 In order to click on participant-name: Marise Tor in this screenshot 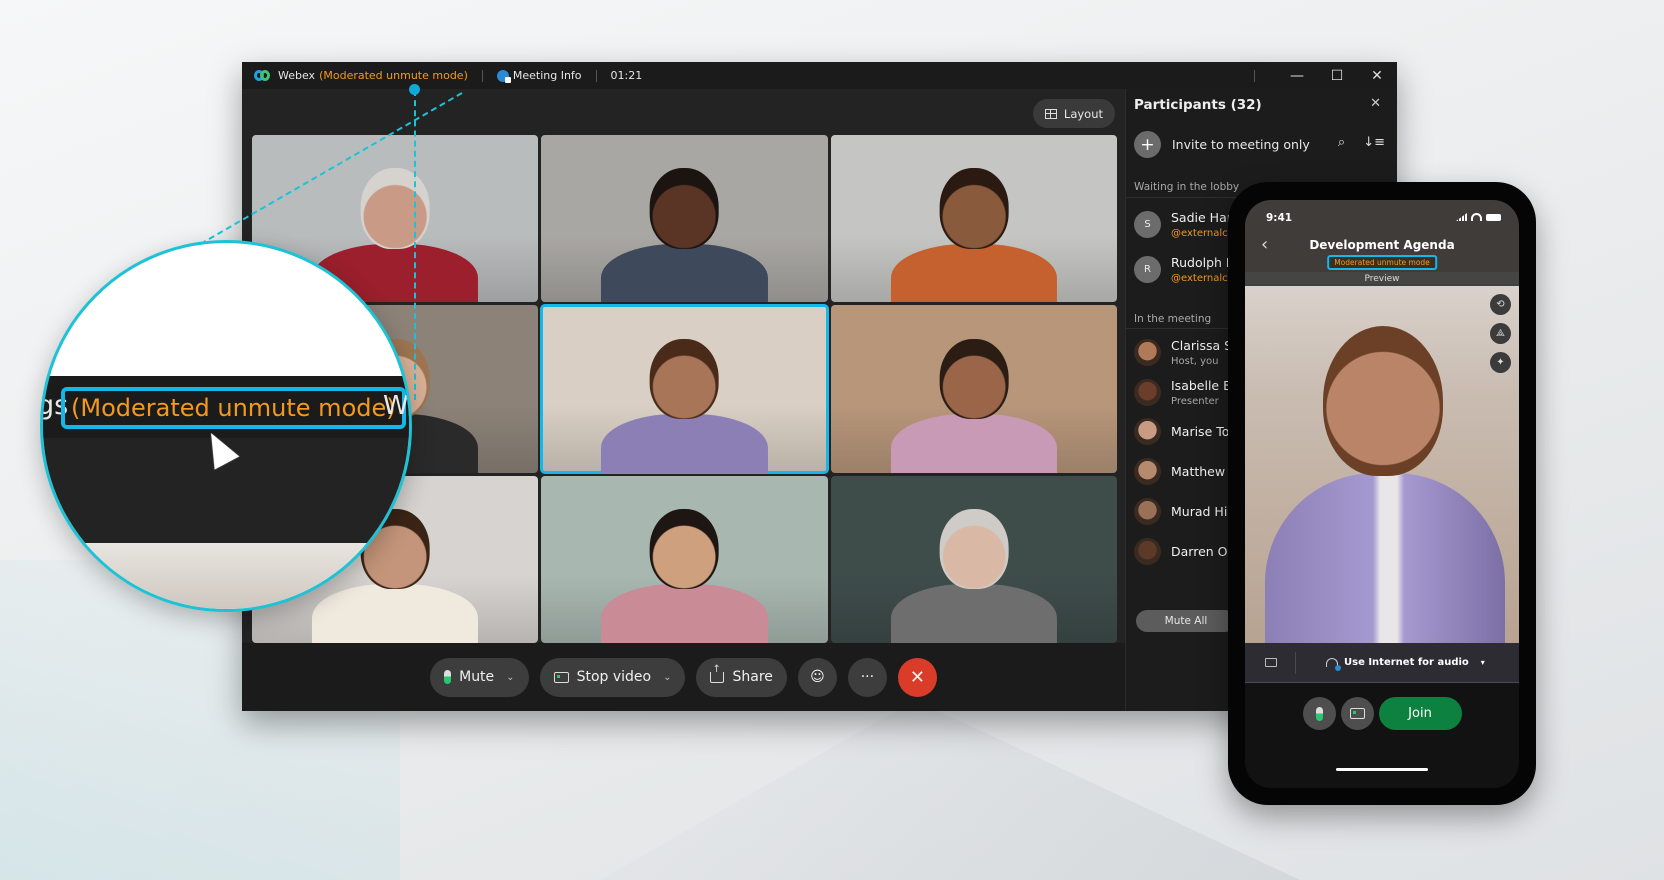, I will do `click(1203, 431)`.